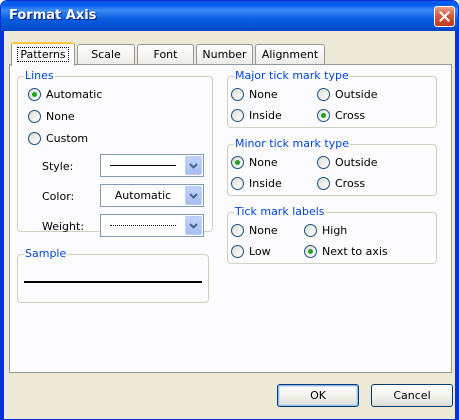 This screenshot has height=420, width=459. What do you see at coordinates (74, 94) in the screenshot?
I see `radio-label: Automatic` at bounding box center [74, 94].